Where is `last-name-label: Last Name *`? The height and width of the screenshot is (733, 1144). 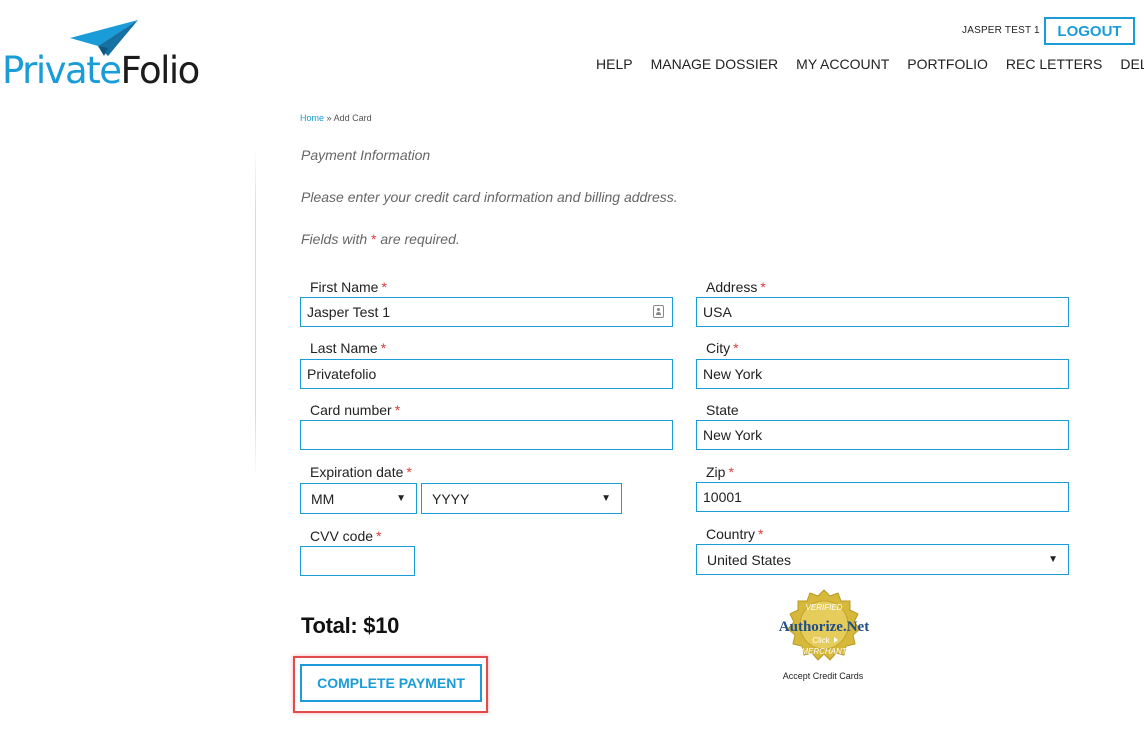
last-name-label: Last Name * is located at coordinates (348, 348).